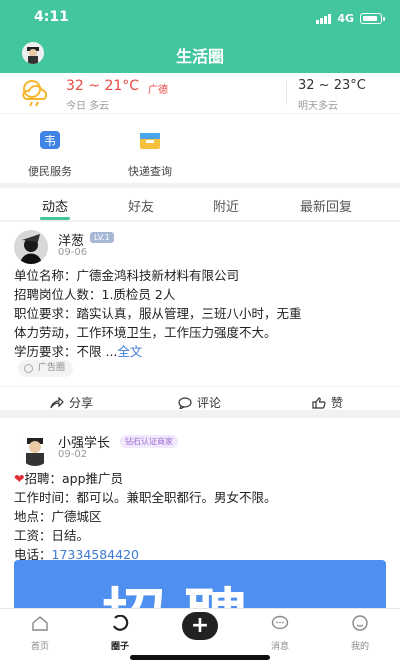  What do you see at coordinates (102, 237) in the screenshot?
I see `level-badge: LV.1` at bounding box center [102, 237].